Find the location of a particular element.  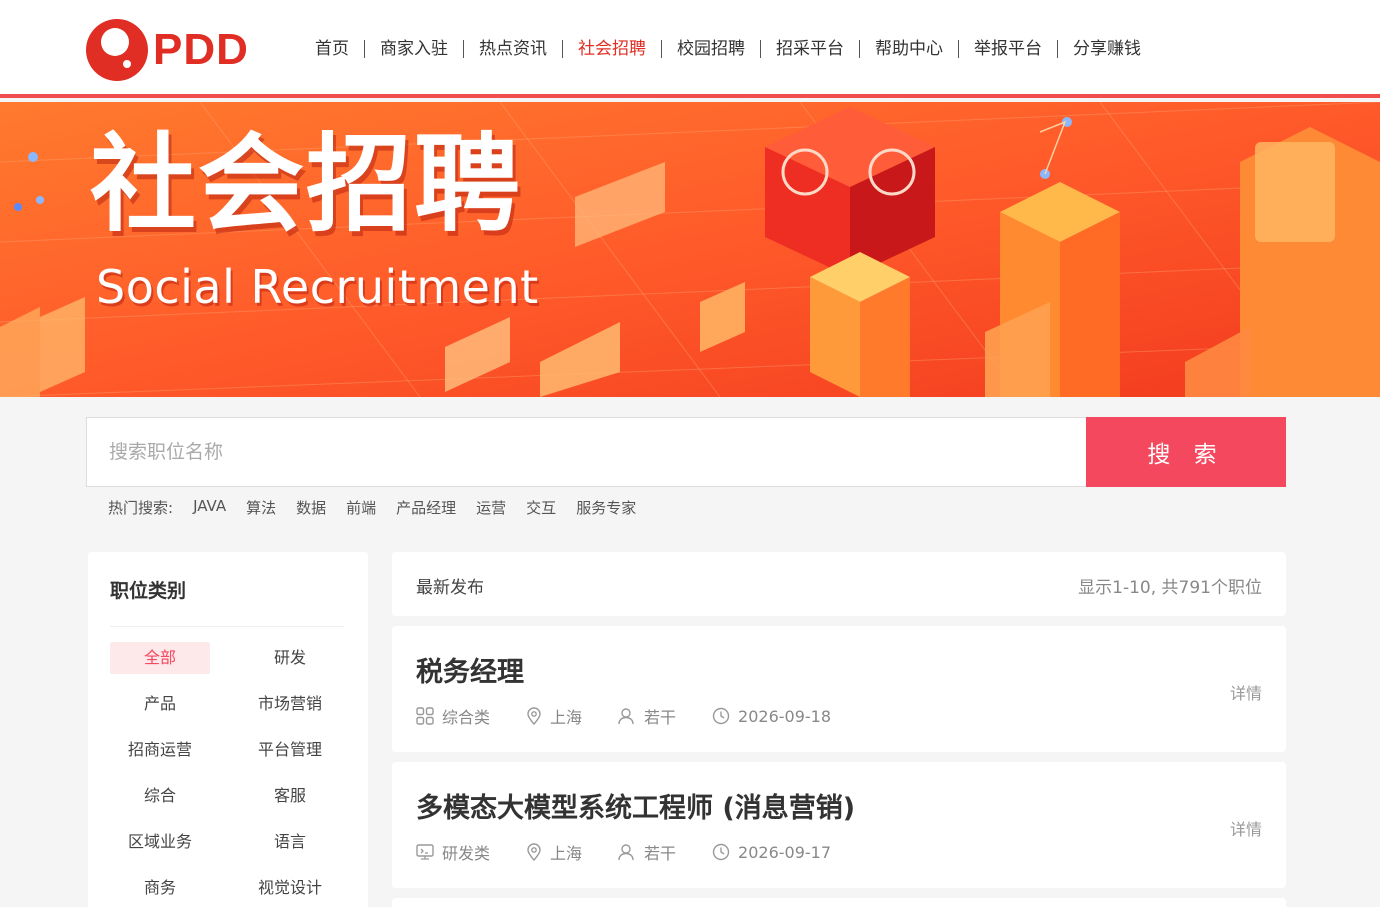

nav-report: 举报平台 is located at coordinates (1008, 49).